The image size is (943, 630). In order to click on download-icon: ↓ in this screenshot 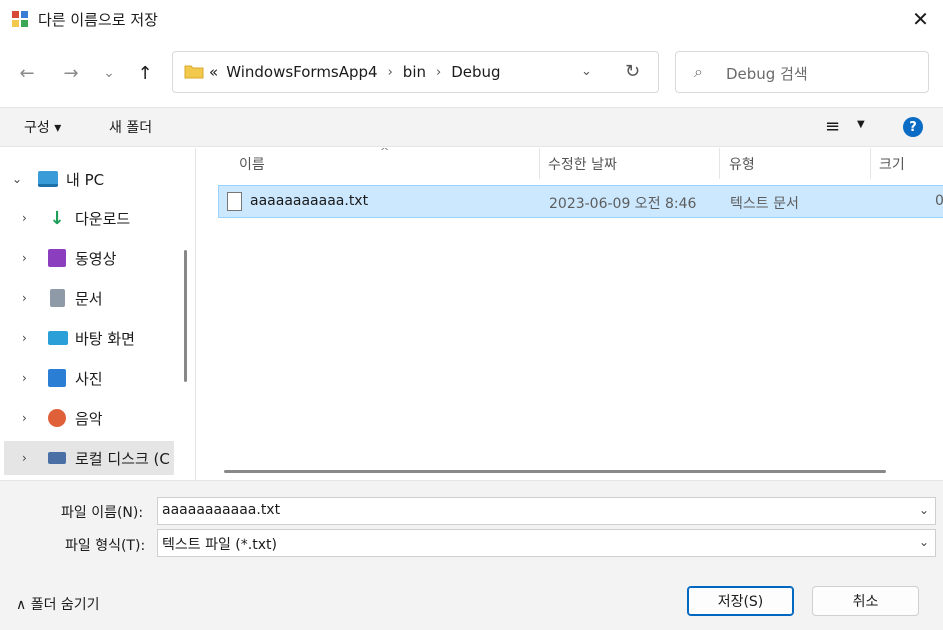, I will do `click(57, 218)`.